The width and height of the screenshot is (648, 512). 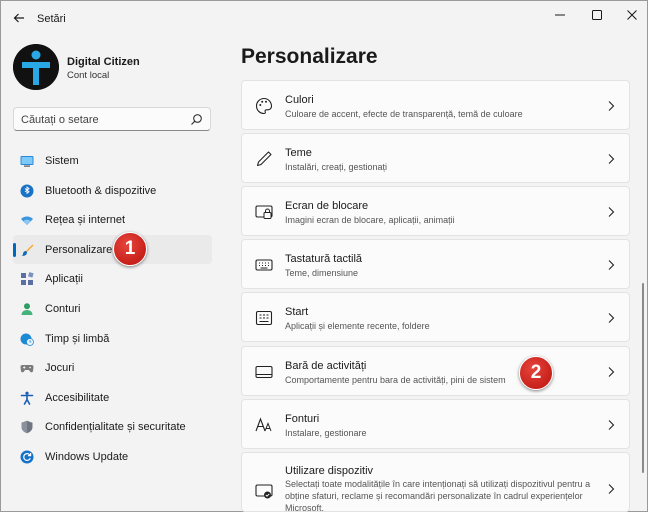 What do you see at coordinates (88, 75) in the screenshot?
I see `account-type: Cont local` at bounding box center [88, 75].